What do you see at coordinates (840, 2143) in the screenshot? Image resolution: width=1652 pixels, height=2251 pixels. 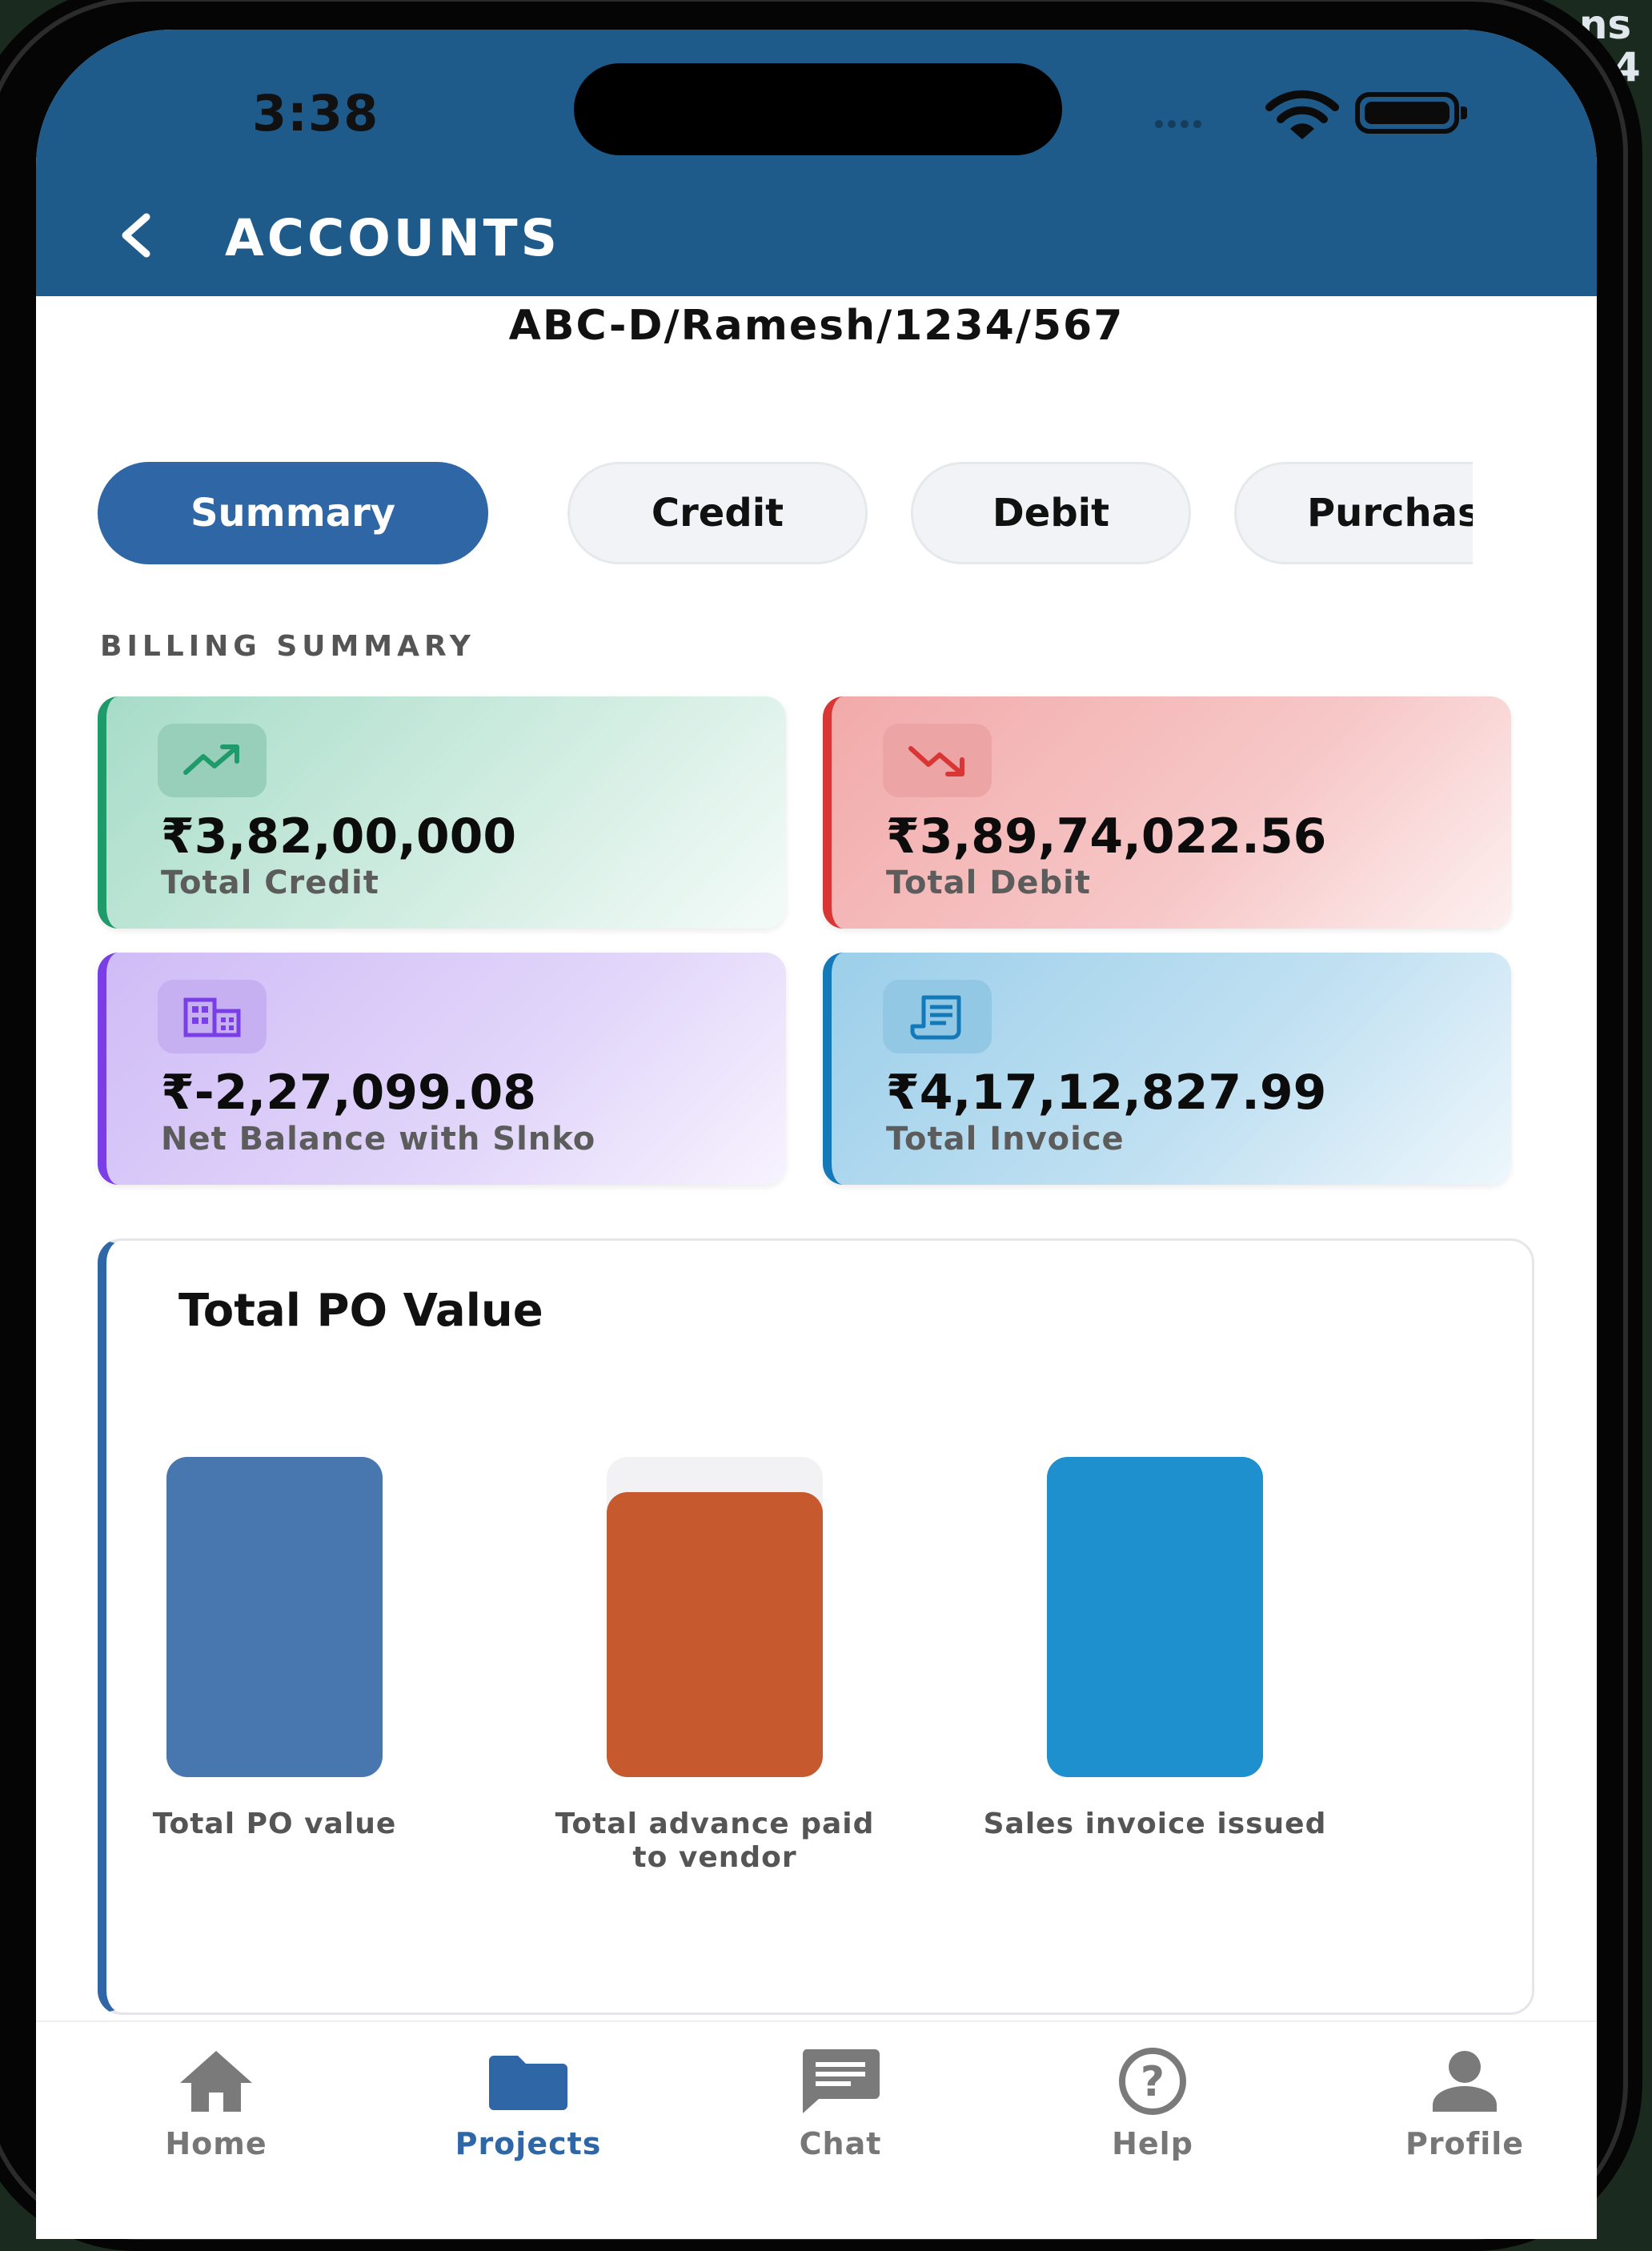 I see `nav-chat-label: Chat` at bounding box center [840, 2143].